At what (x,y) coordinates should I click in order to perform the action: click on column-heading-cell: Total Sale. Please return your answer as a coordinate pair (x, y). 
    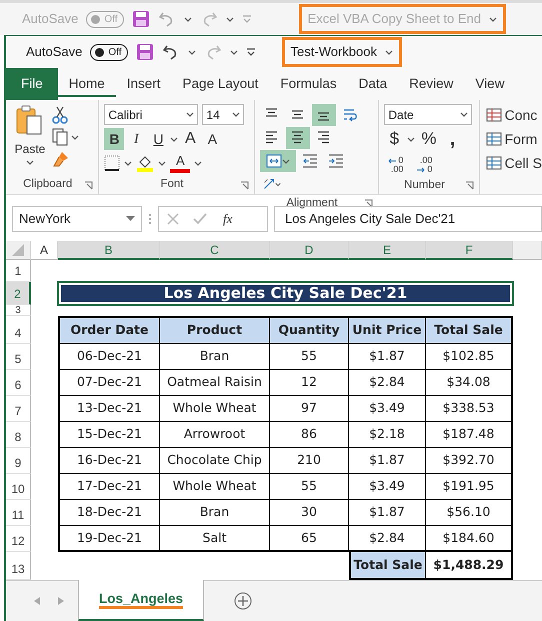
    Looking at the image, I should click on (469, 330).